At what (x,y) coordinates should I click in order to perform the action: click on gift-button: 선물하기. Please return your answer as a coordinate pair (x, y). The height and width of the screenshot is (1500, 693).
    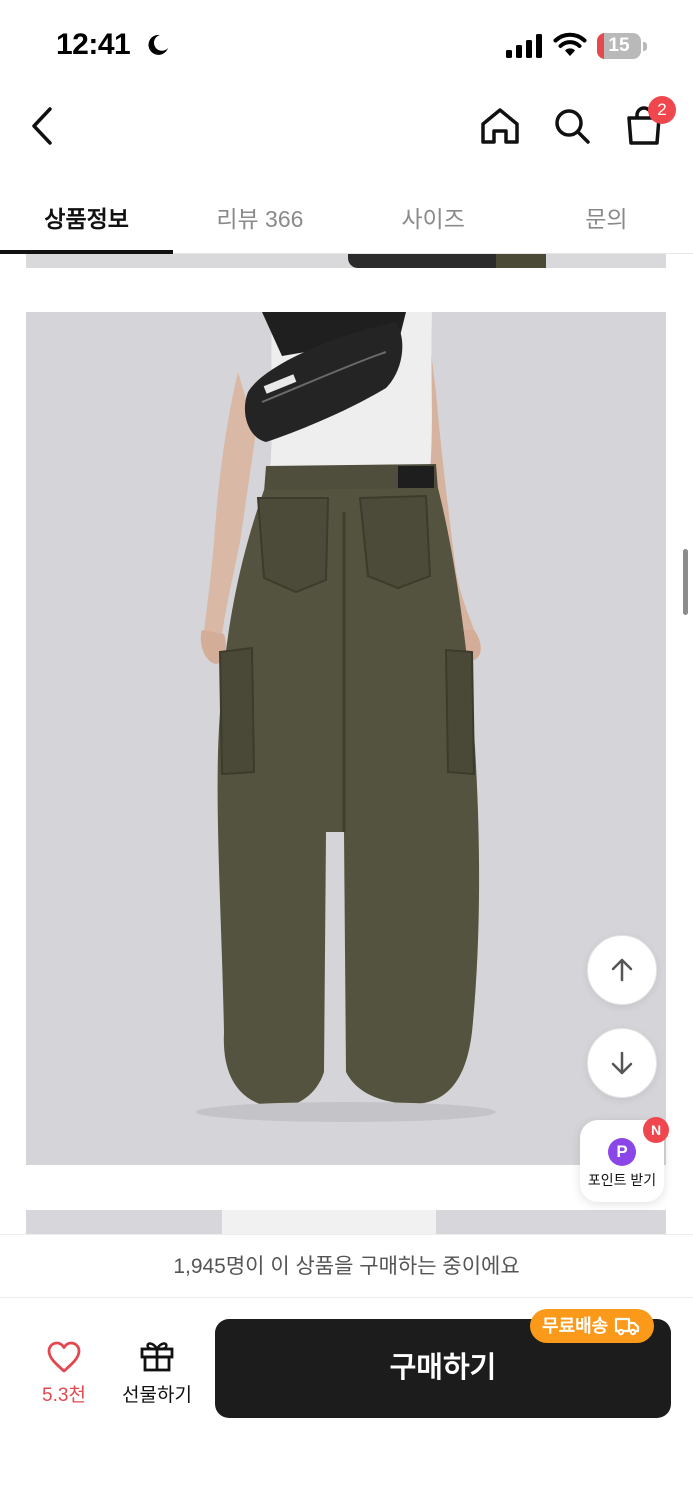
    Looking at the image, I should click on (157, 1374).